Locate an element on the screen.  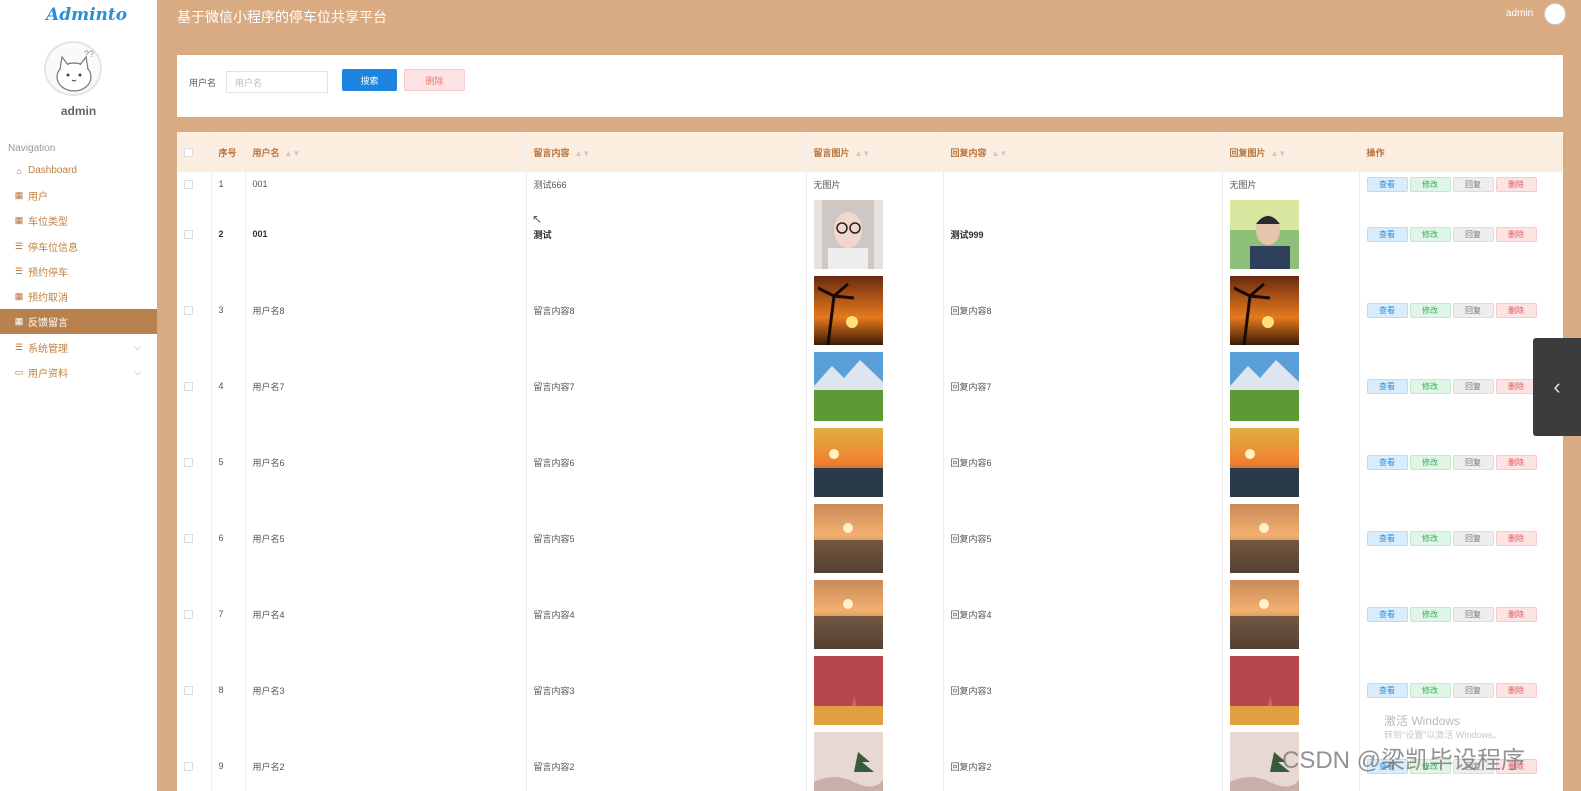
sidebar-item-2: ▦ 车位类型 is located at coordinates (78, 220).